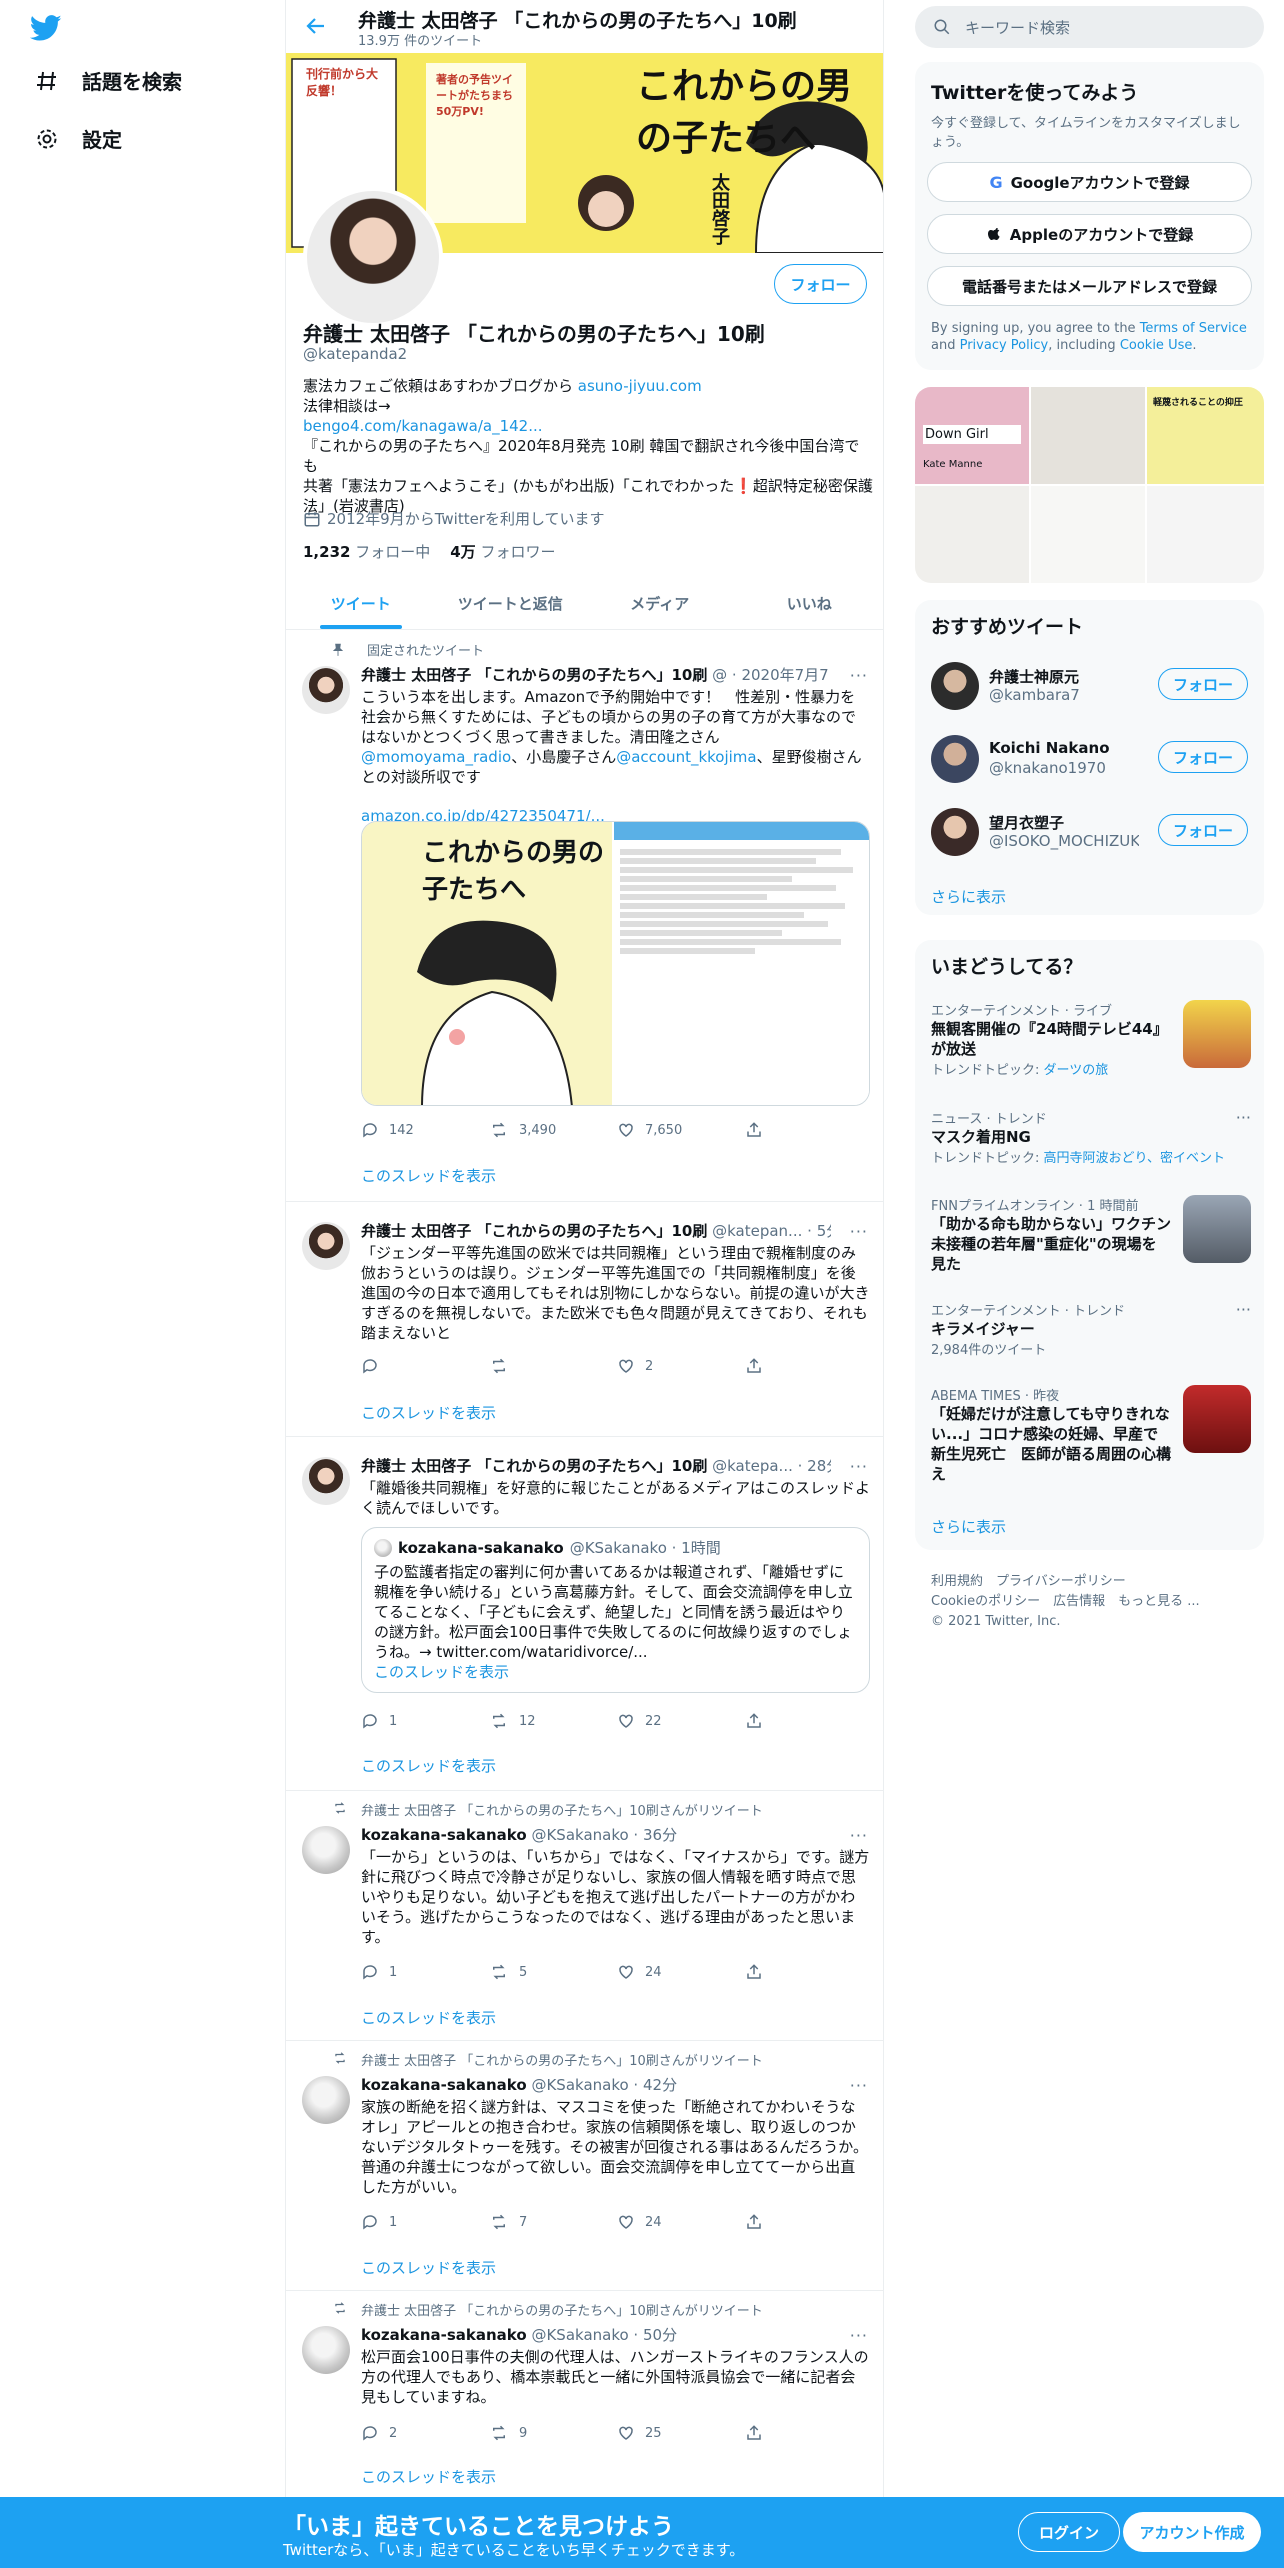 This screenshot has width=1284, height=2568. Describe the element at coordinates (1192, 2532) in the screenshot. I see `signup-button: アカウント作成` at that location.